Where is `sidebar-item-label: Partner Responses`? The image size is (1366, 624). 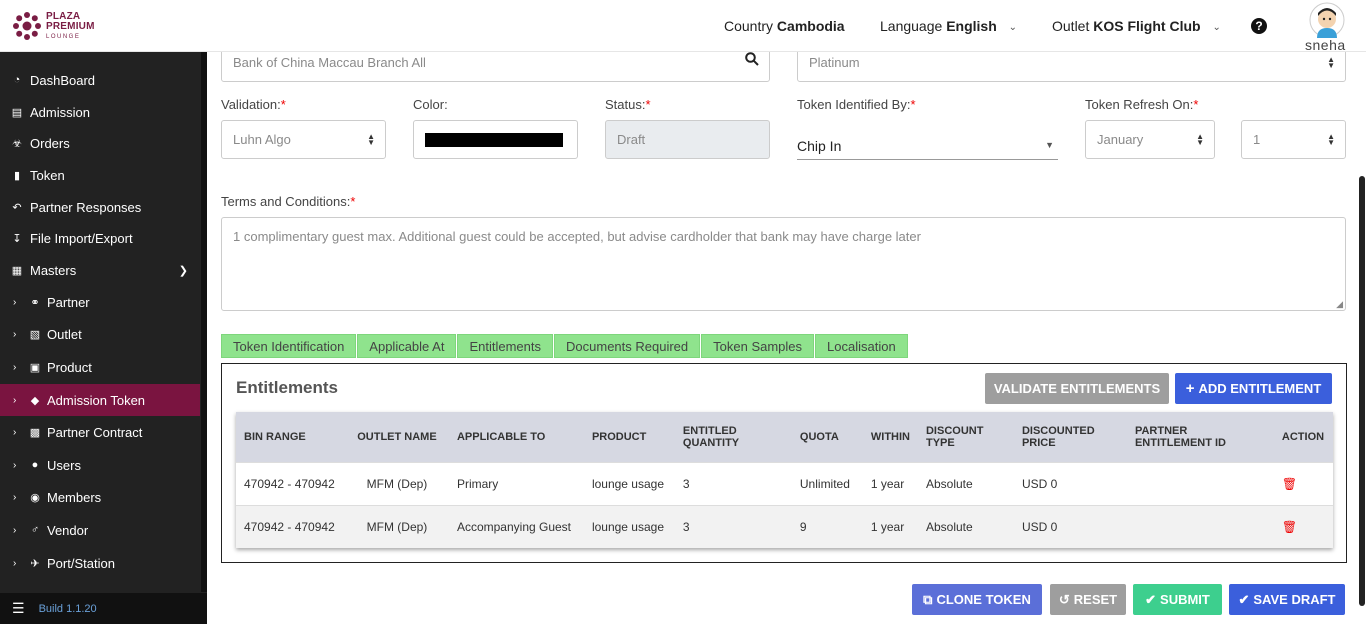
sidebar-item-label: Partner Responses is located at coordinates (86, 207).